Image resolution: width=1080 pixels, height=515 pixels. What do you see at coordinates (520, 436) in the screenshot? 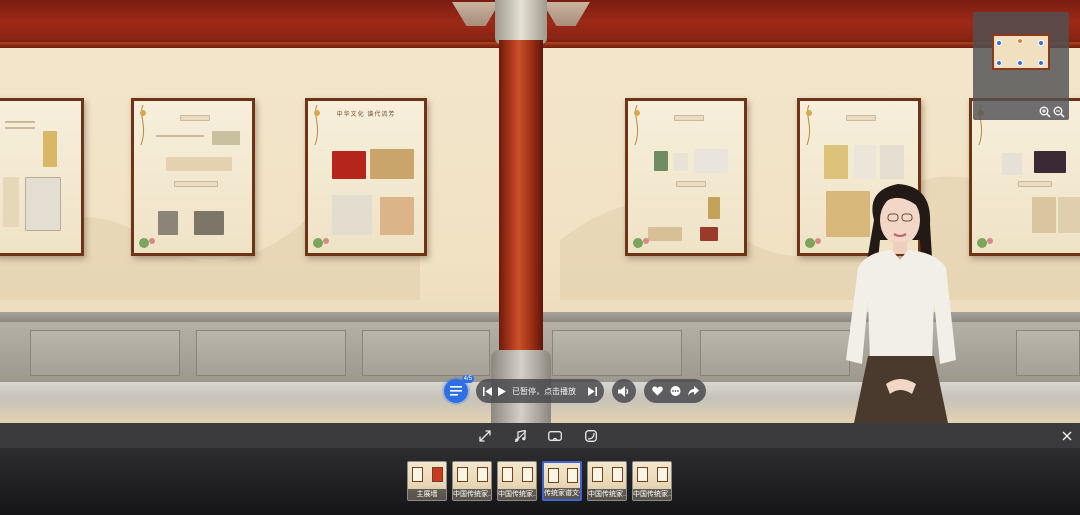
I see `music-icon` at bounding box center [520, 436].